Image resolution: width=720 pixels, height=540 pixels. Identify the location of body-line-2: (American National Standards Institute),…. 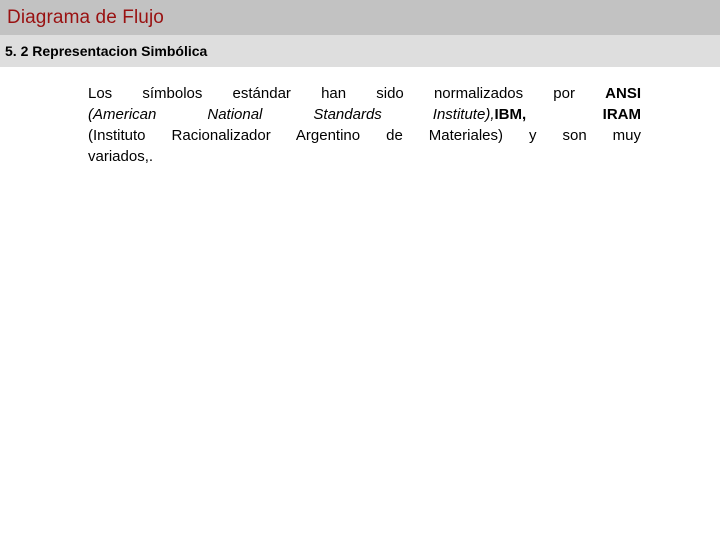
(364, 114).